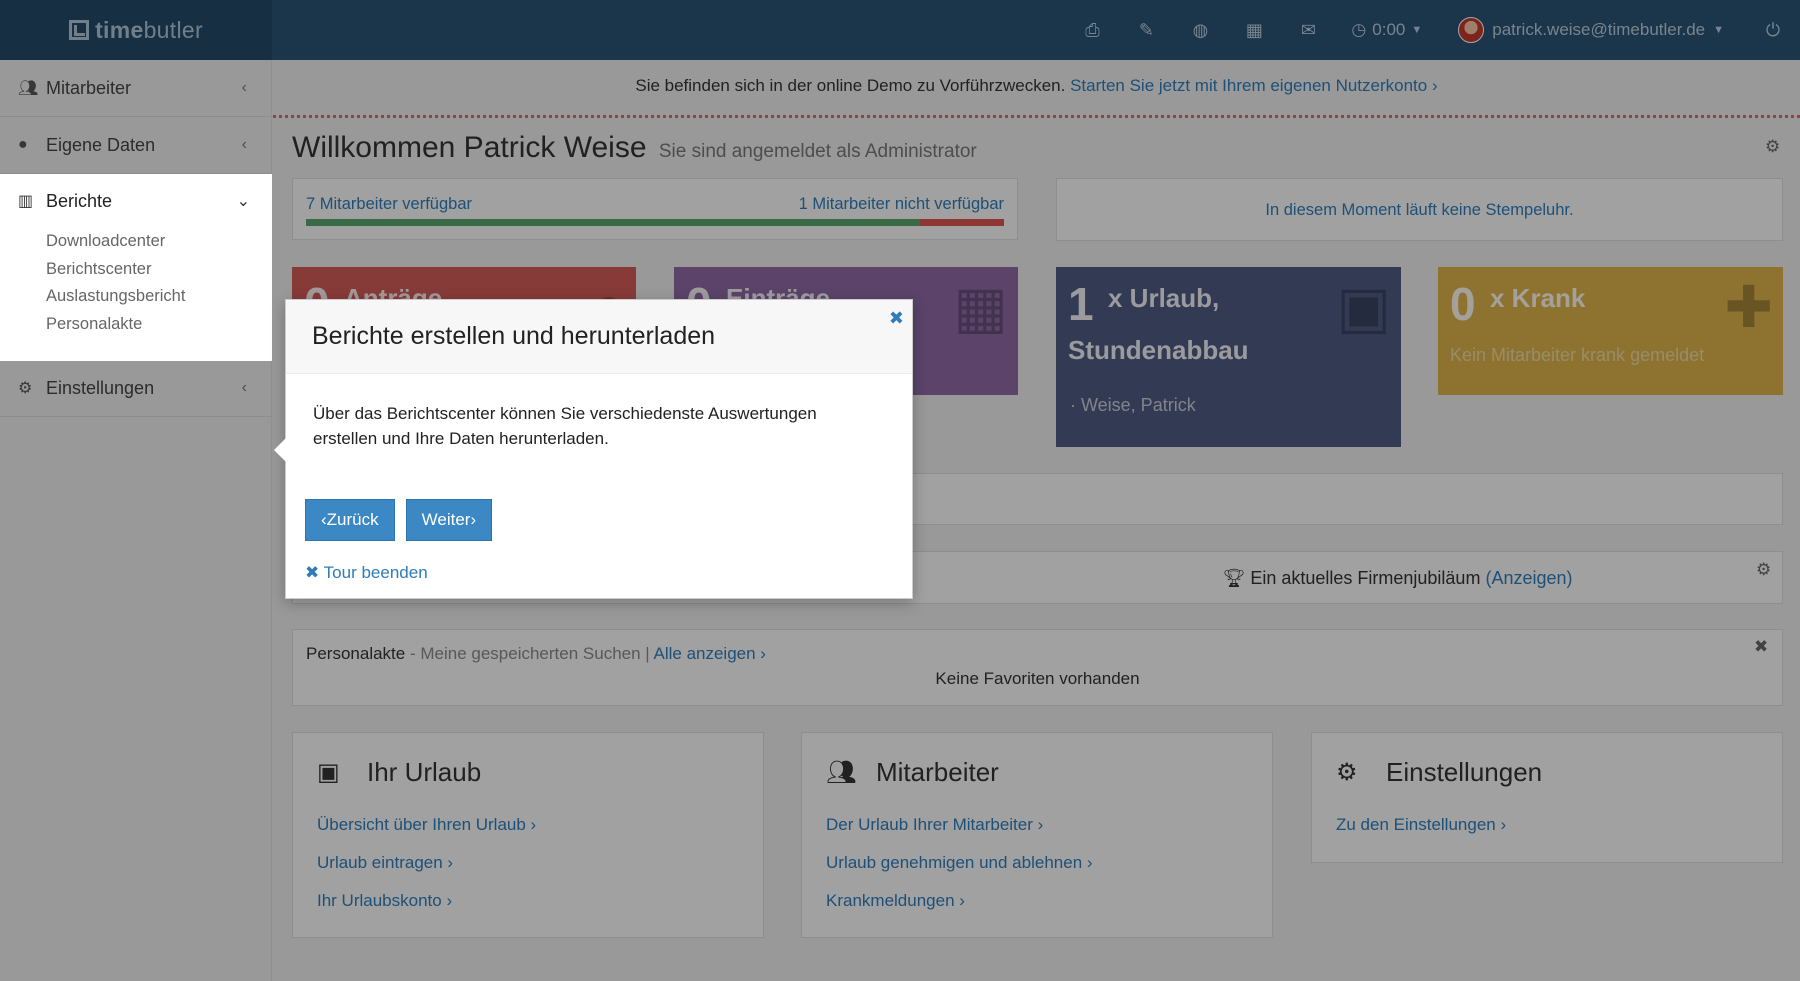 This screenshot has height=981, width=1800. Describe the element at coordinates (26, 201) in the screenshot. I see `bar-chart-icon: ▥` at that location.